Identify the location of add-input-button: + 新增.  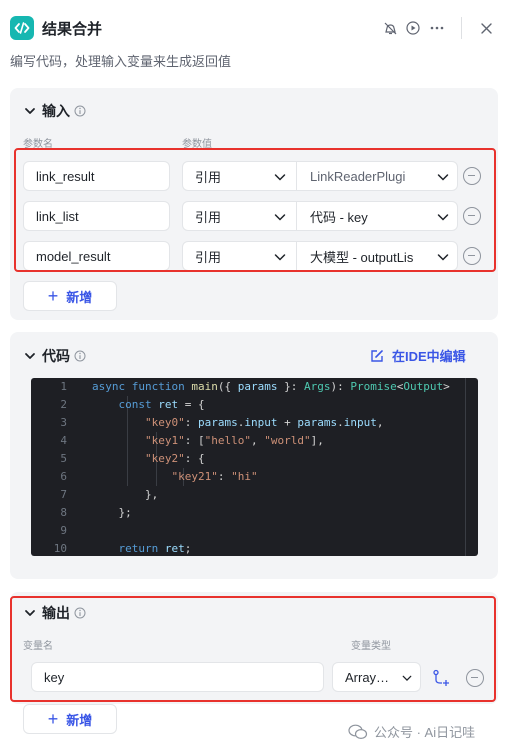
(70, 296).